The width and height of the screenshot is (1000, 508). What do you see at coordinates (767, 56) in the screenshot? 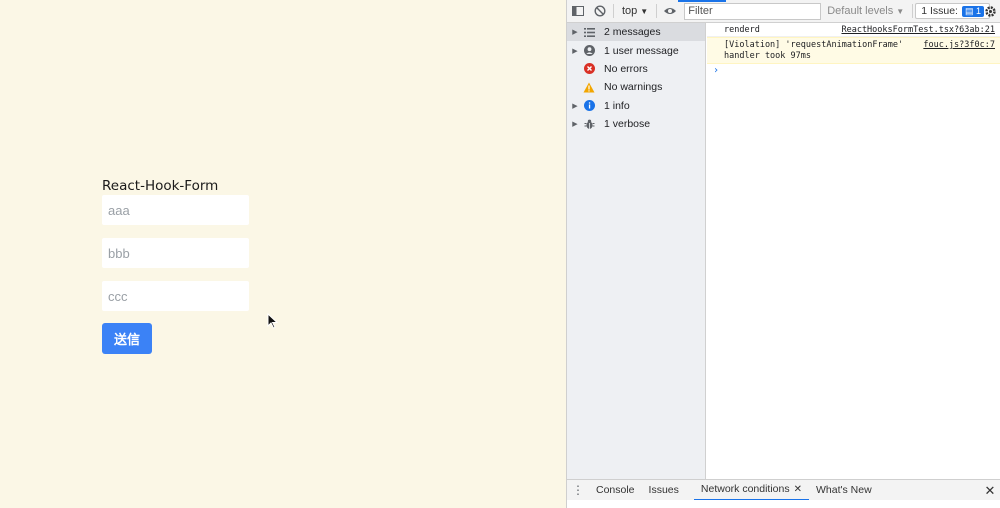
I see `message-text: handler took 97ms` at bounding box center [767, 56].